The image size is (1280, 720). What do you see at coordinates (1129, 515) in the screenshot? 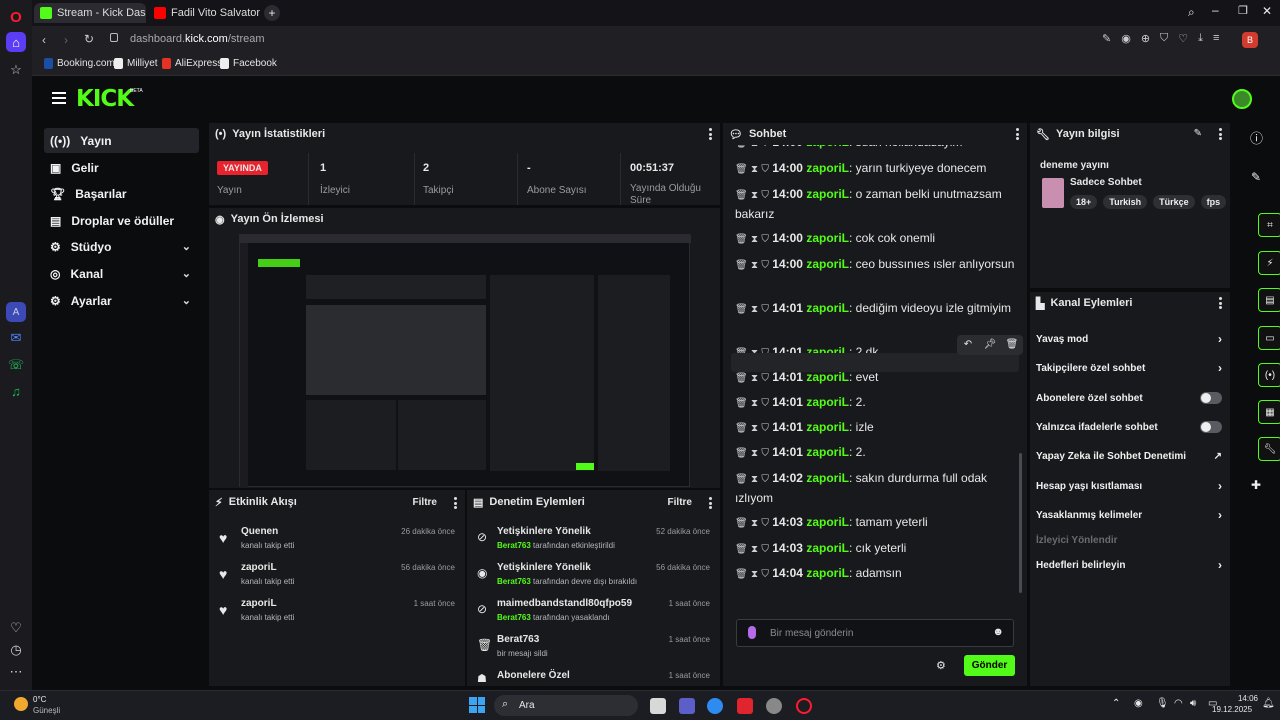
I see `banned-words-row: Yasaklanmış kelimeler ›` at bounding box center [1129, 515].